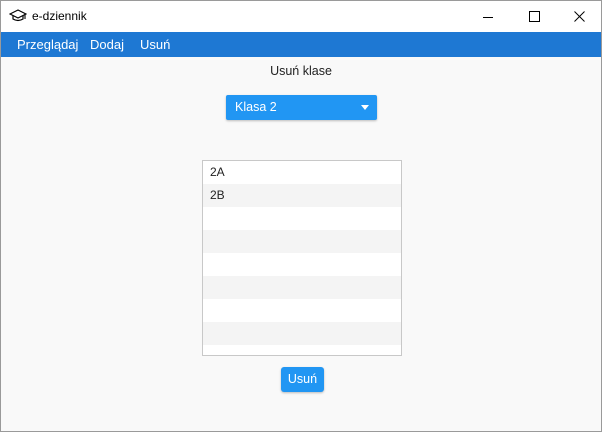 The image size is (602, 432). I want to click on minimize-button, so click(488, 16).